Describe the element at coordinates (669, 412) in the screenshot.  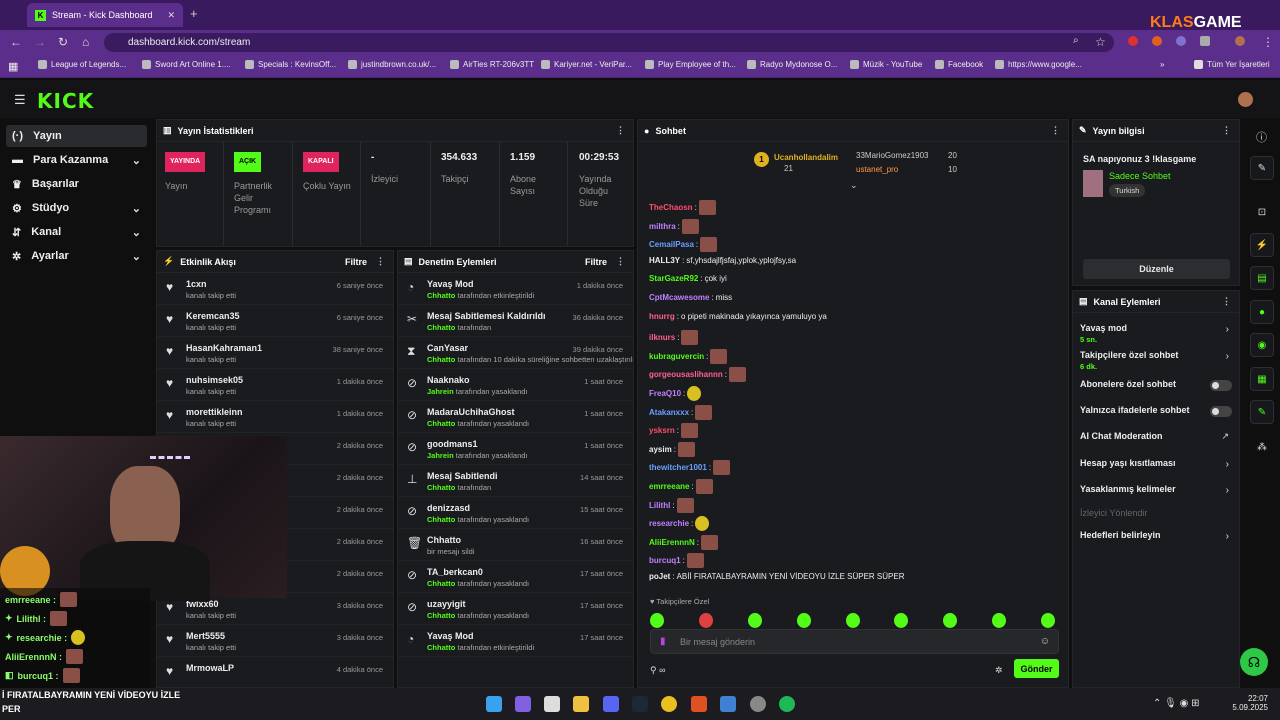
I see `chat-username: Atakanxxx` at that location.